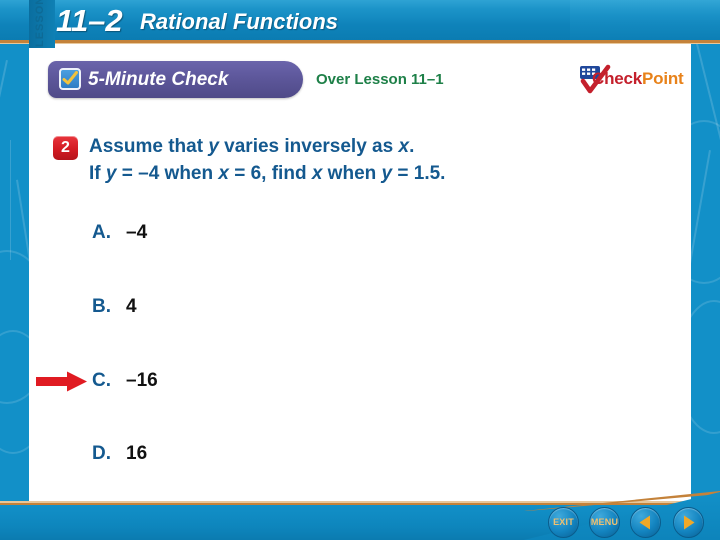  I want to click on next-slide-button, so click(688, 522).